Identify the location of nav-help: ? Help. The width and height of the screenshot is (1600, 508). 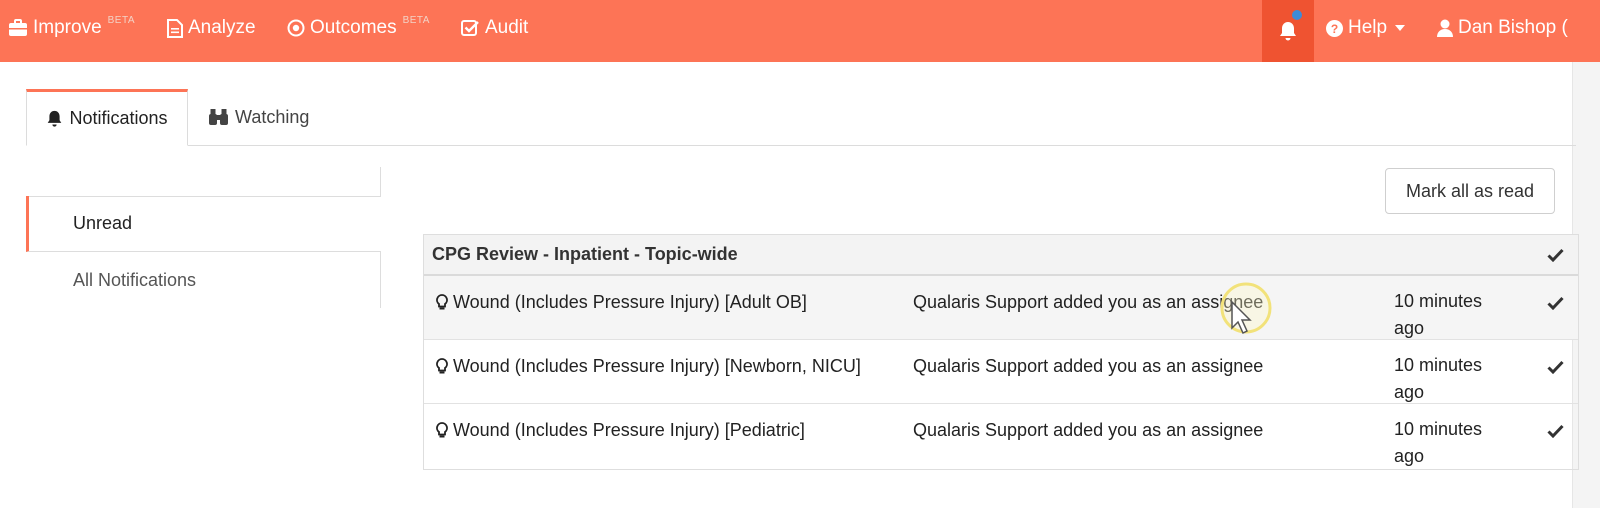
(1368, 28).